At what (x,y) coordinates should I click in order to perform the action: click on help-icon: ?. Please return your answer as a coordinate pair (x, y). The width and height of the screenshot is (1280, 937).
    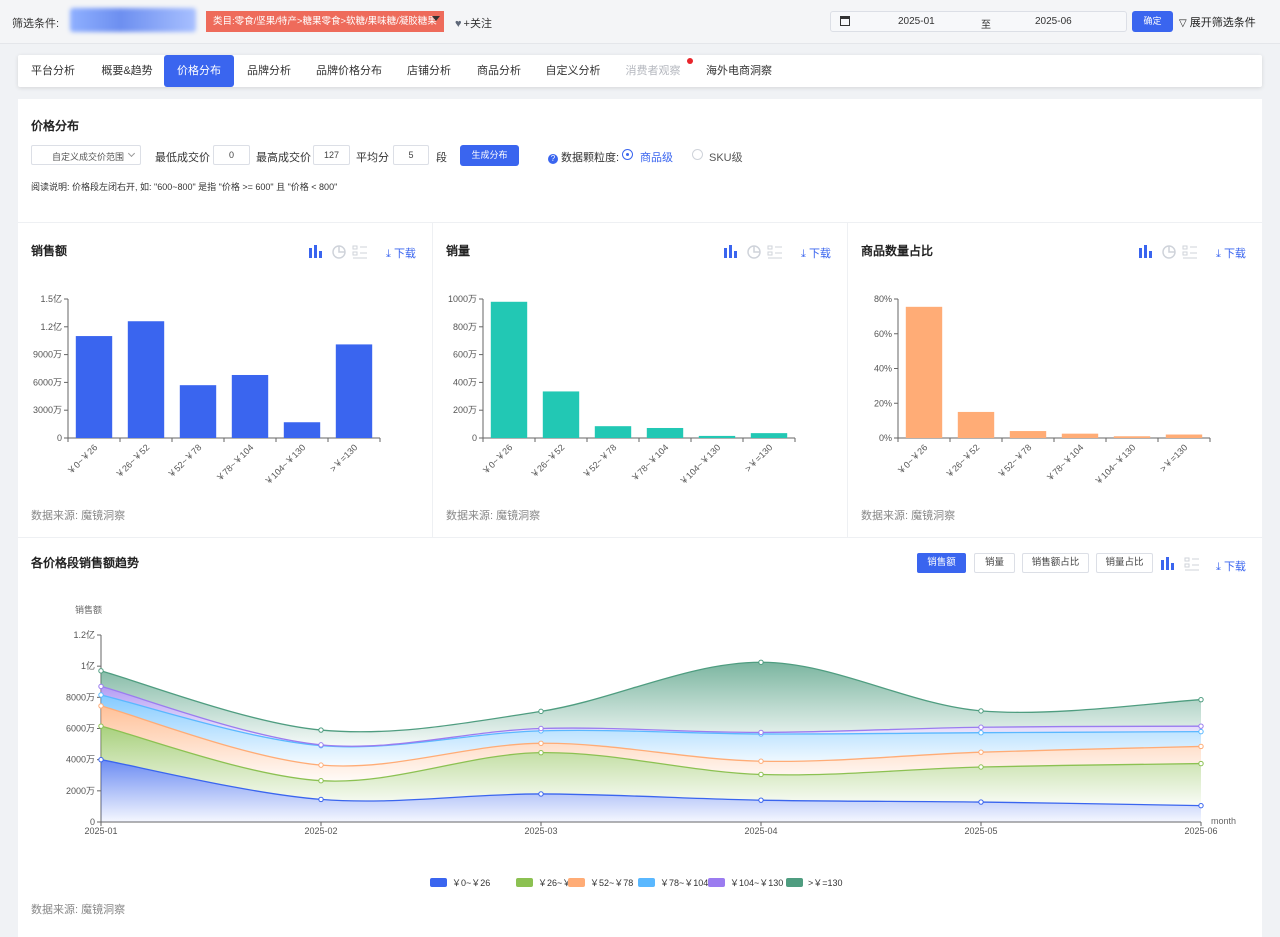
    Looking at the image, I should click on (553, 159).